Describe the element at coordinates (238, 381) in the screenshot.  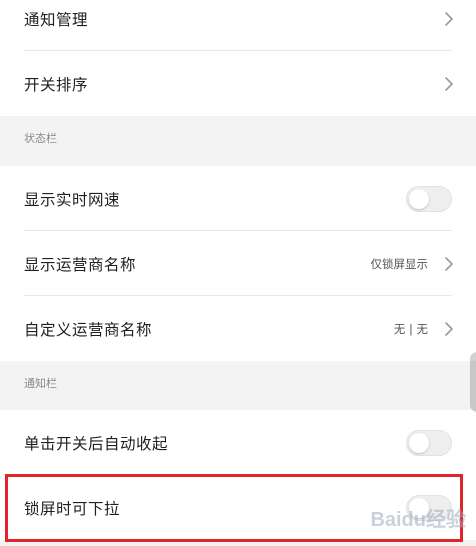
I see `section-header-notification-bar: 通知栏` at that location.